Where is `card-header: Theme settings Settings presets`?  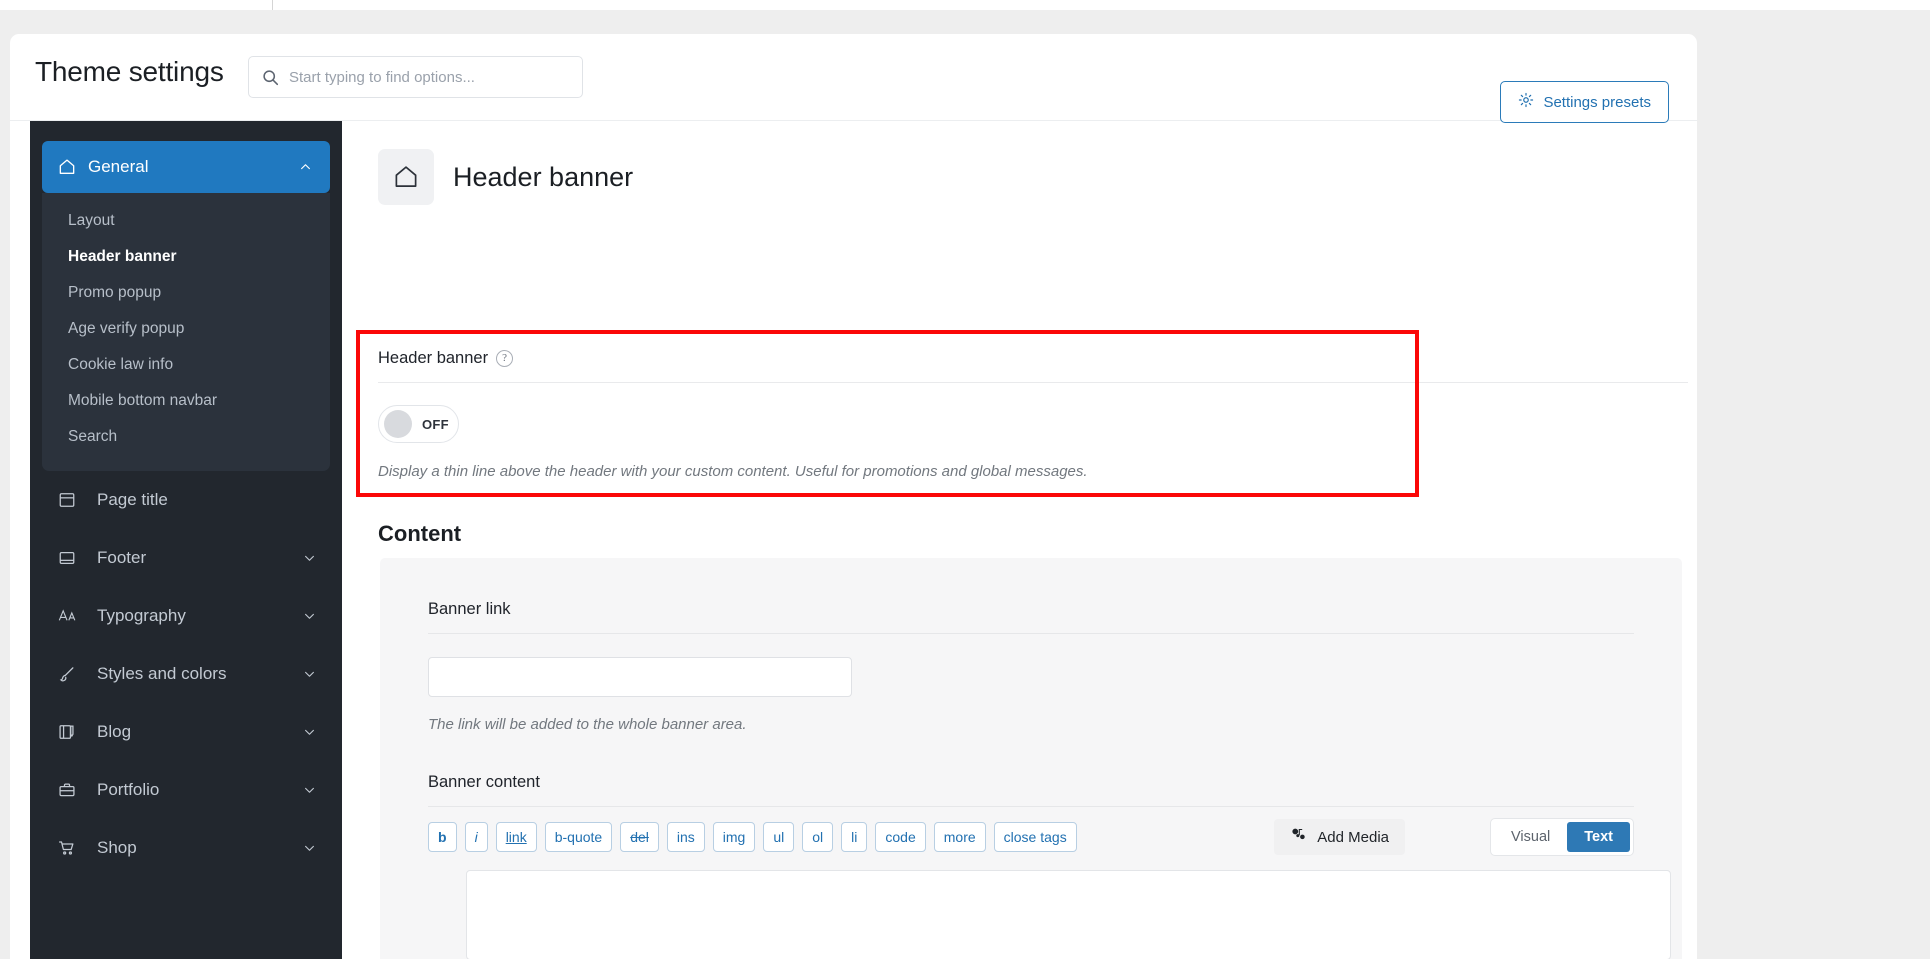 card-header: Theme settings Settings presets is located at coordinates (853, 78).